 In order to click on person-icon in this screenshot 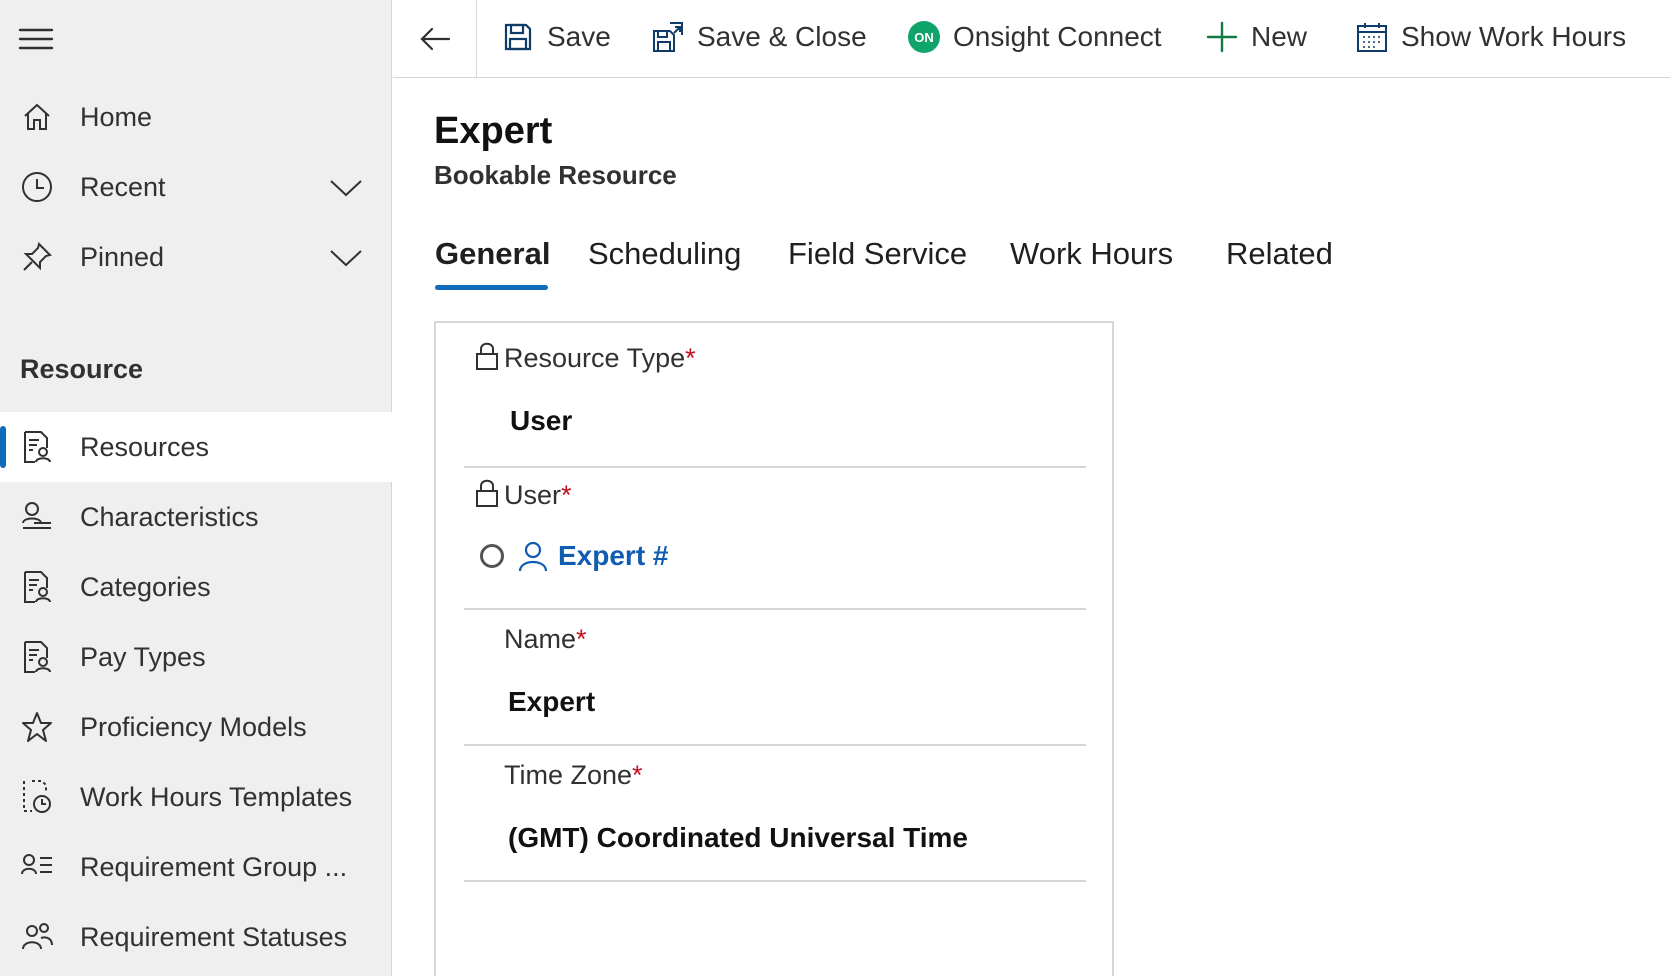, I will do `click(533, 556)`.